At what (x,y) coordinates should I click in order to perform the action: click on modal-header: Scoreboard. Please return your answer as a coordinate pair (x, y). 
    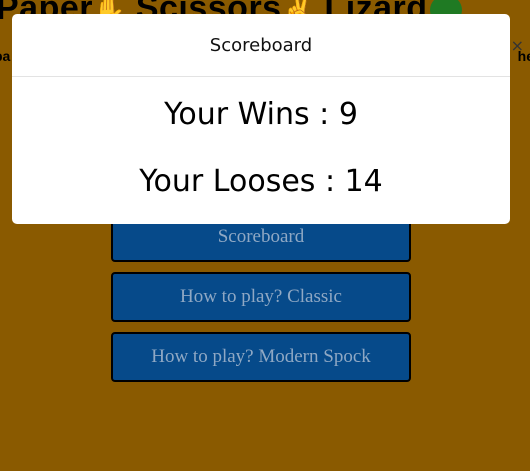
    Looking at the image, I should click on (261, 45).